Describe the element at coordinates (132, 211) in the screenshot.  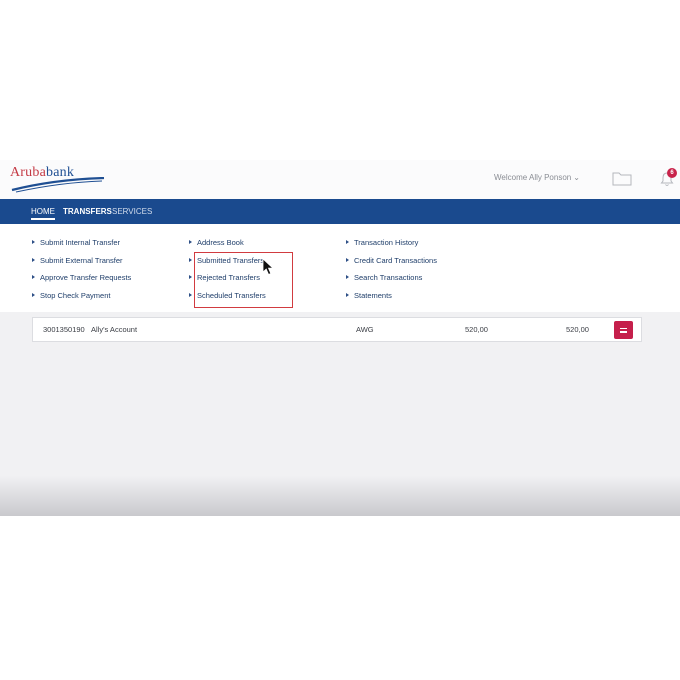
I see `nav-services: SERVICES` at that location.